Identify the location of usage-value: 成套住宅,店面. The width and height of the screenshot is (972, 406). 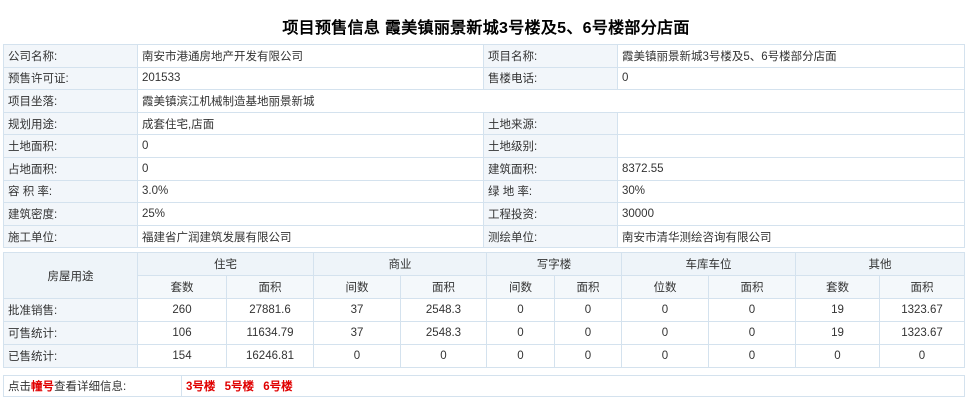
(310, 123).